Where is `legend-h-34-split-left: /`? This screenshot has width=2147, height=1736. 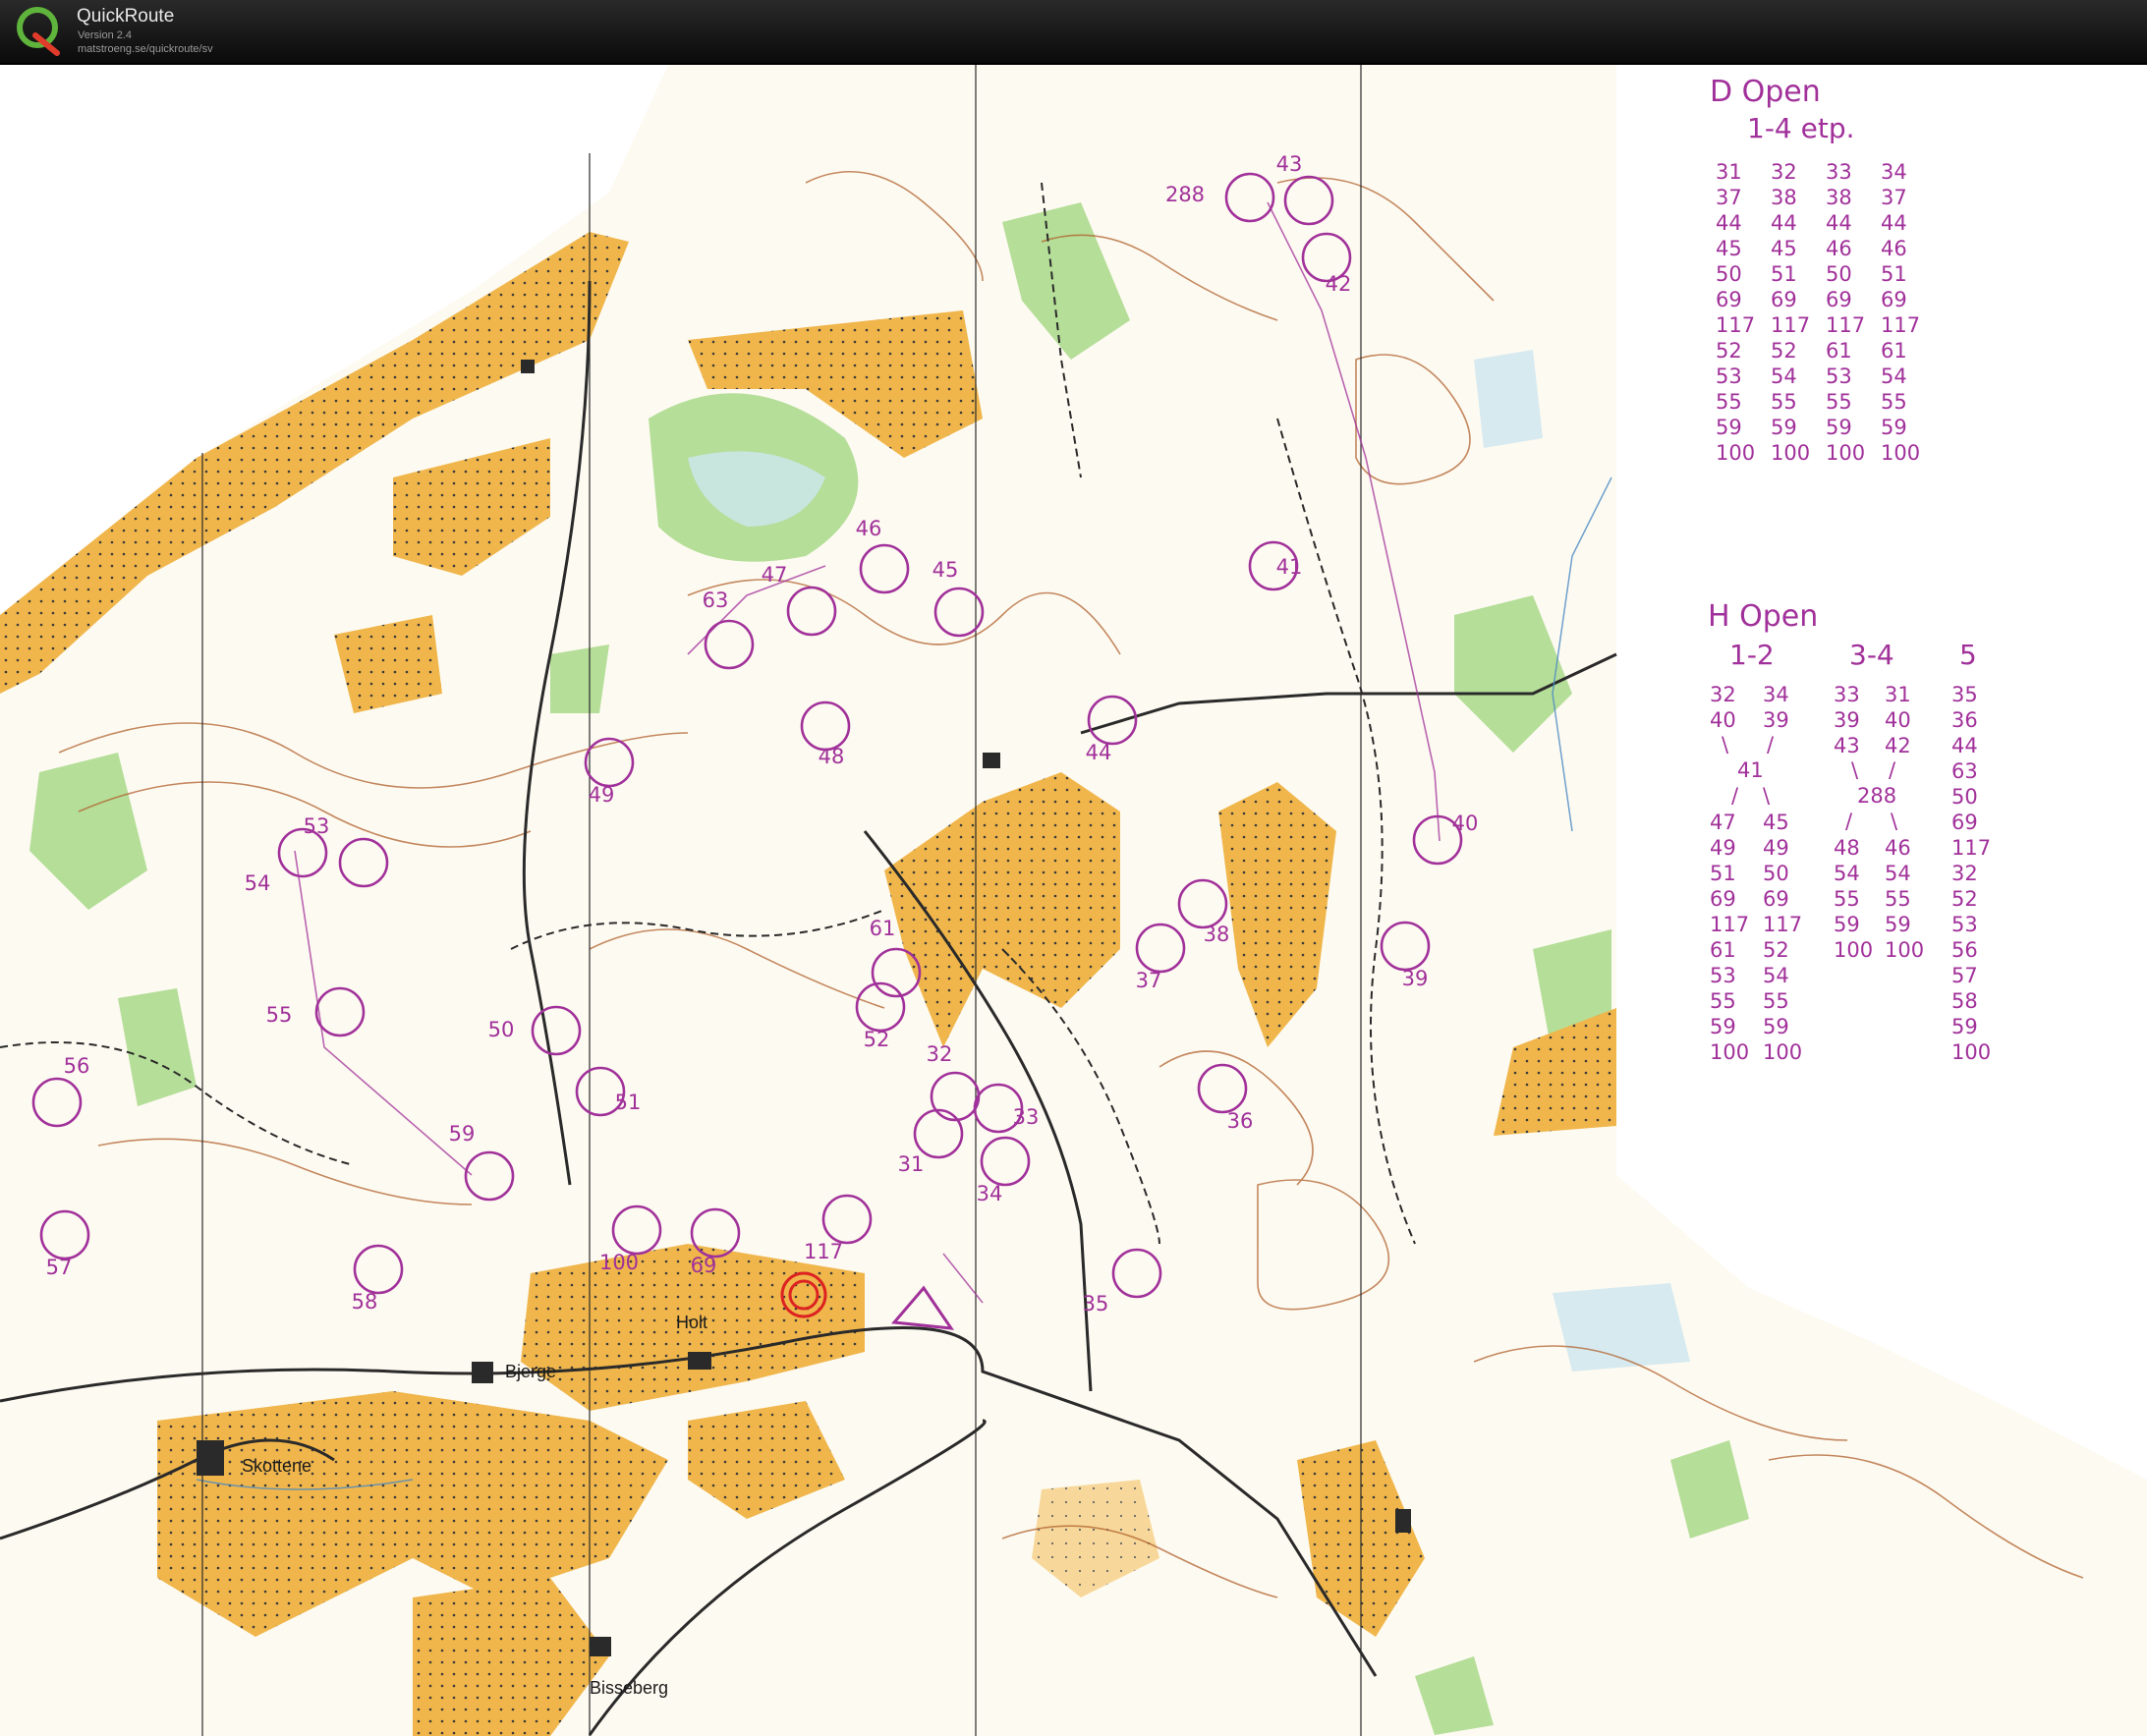
legend-h-34-split-left: / is located at coordinates (1849, 821).